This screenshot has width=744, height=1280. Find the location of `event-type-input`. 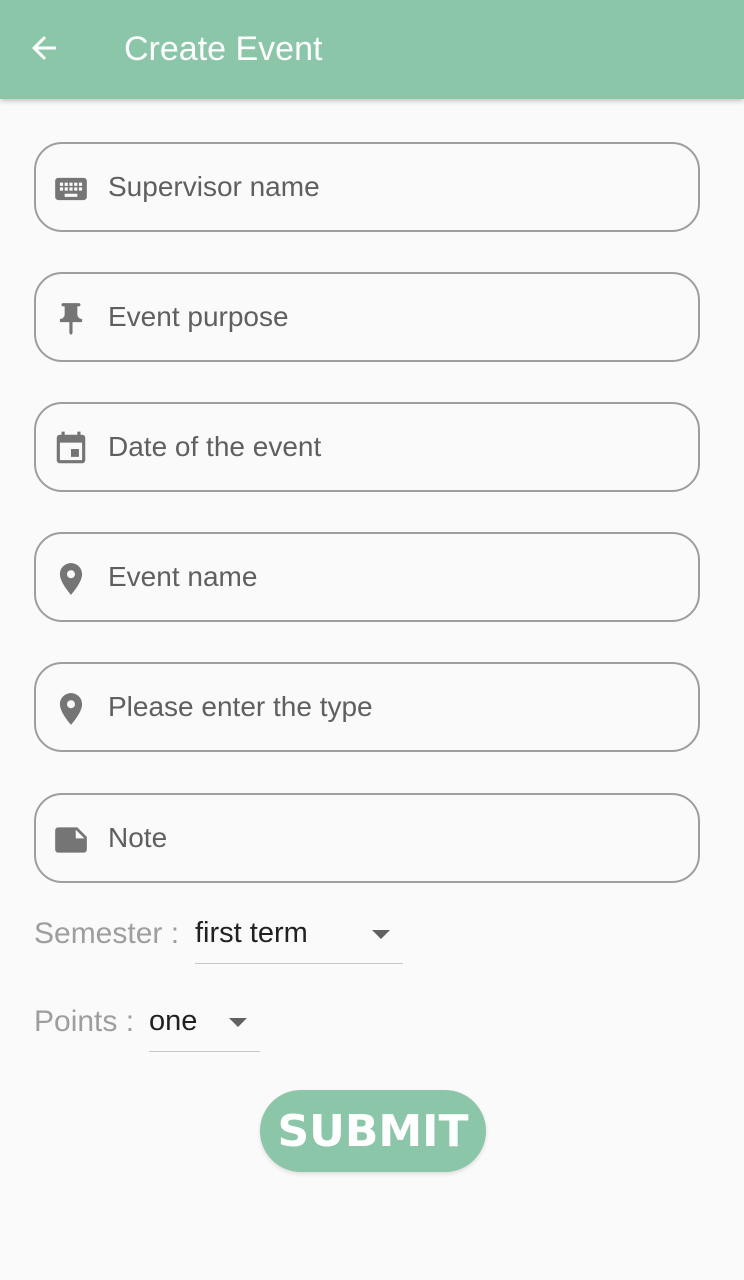

event-type-input is located at coordinates (395, 707).